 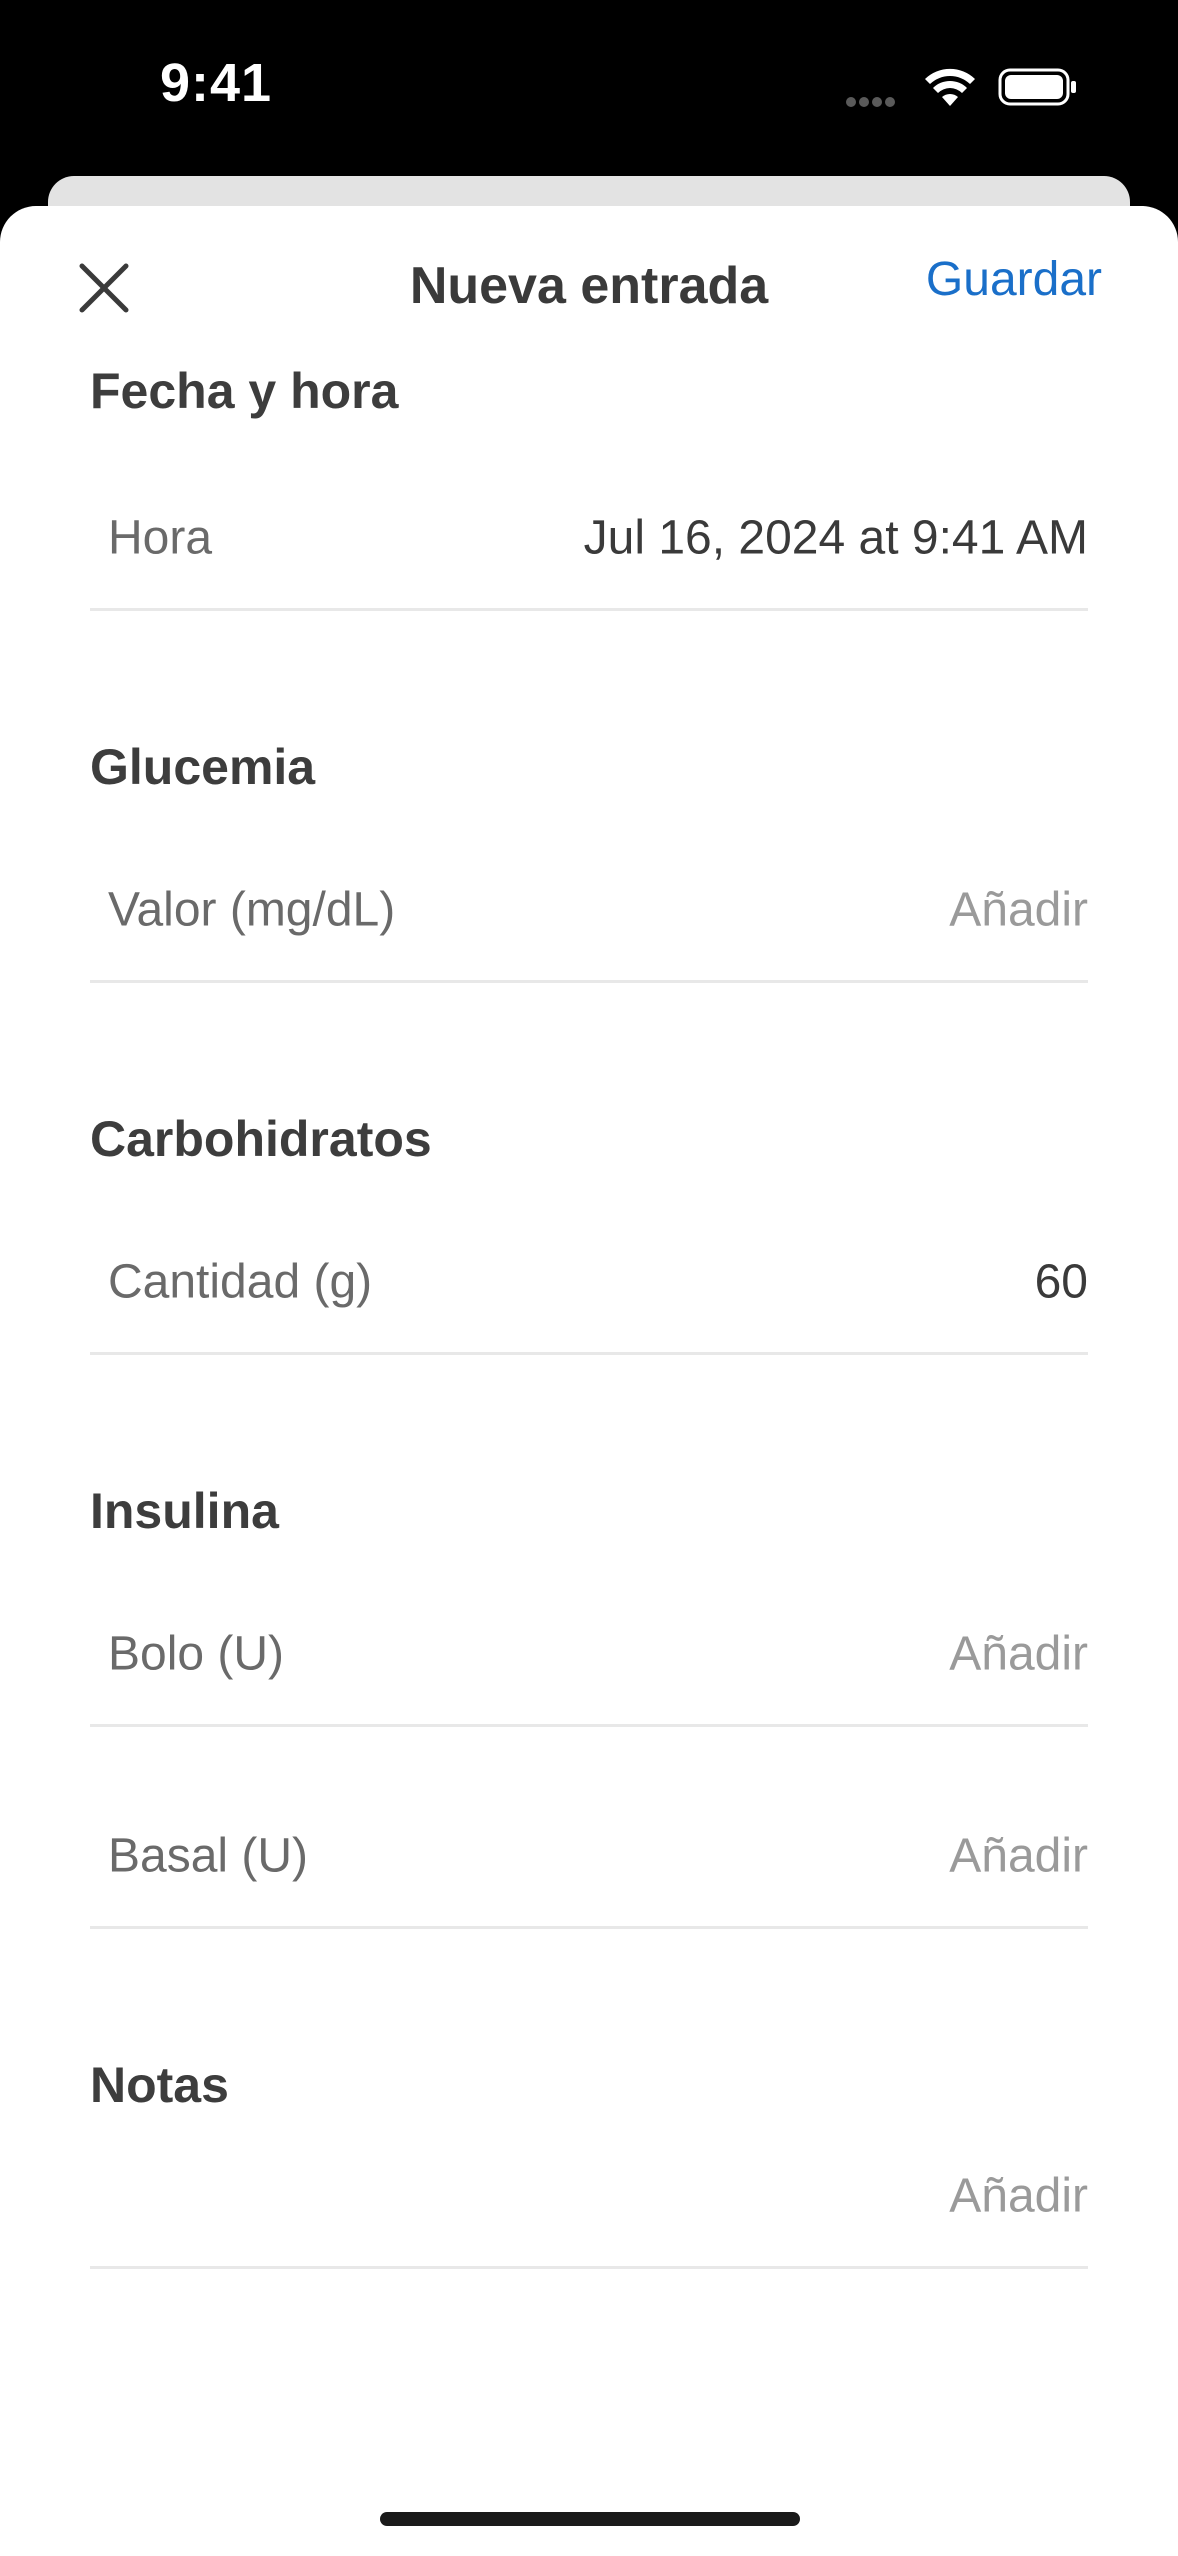 What do you see at coordinates (590, 2519) in the screenshot?
I see `home-indicator` at bounding box center [590, 2519].